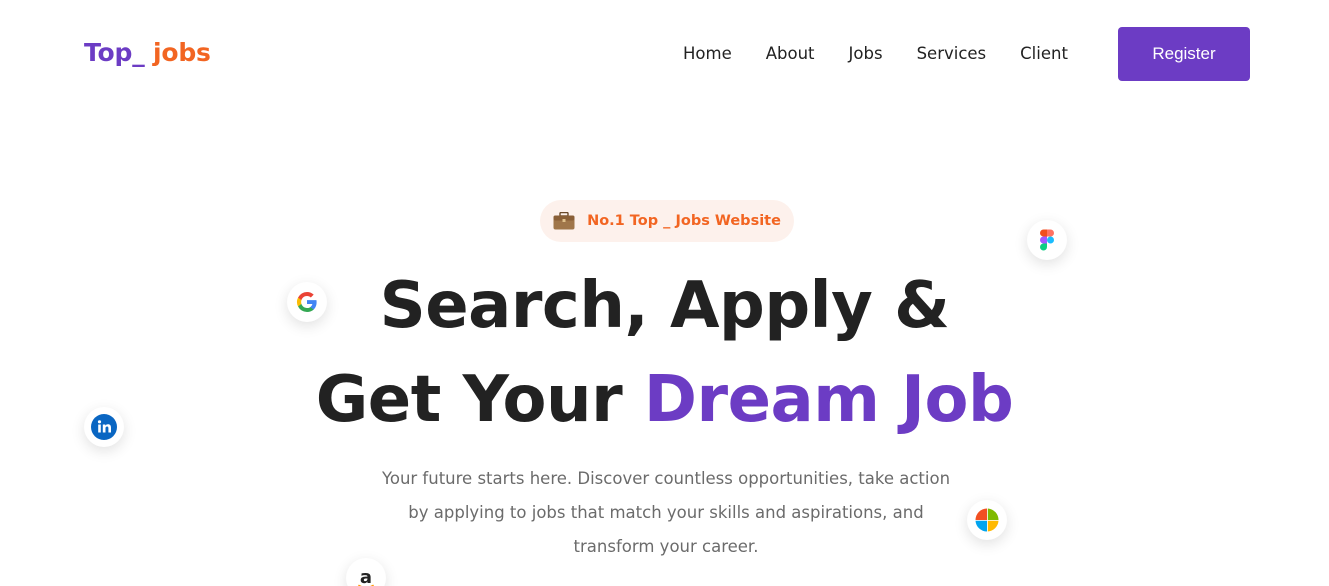  What do you see at coordinates (1184, 54) in the screenshot?
I see `register-button: Register` at bounding box center [1184, 54].